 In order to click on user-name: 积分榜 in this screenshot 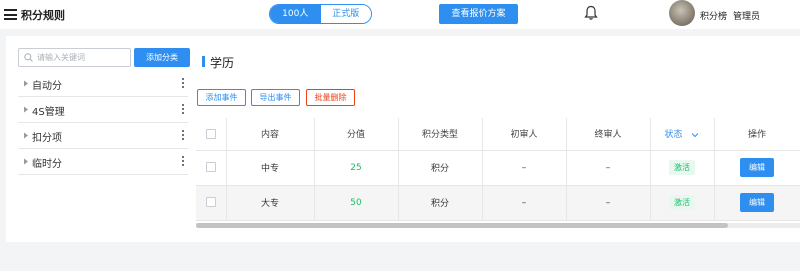, I will do `click(713, 15)`.